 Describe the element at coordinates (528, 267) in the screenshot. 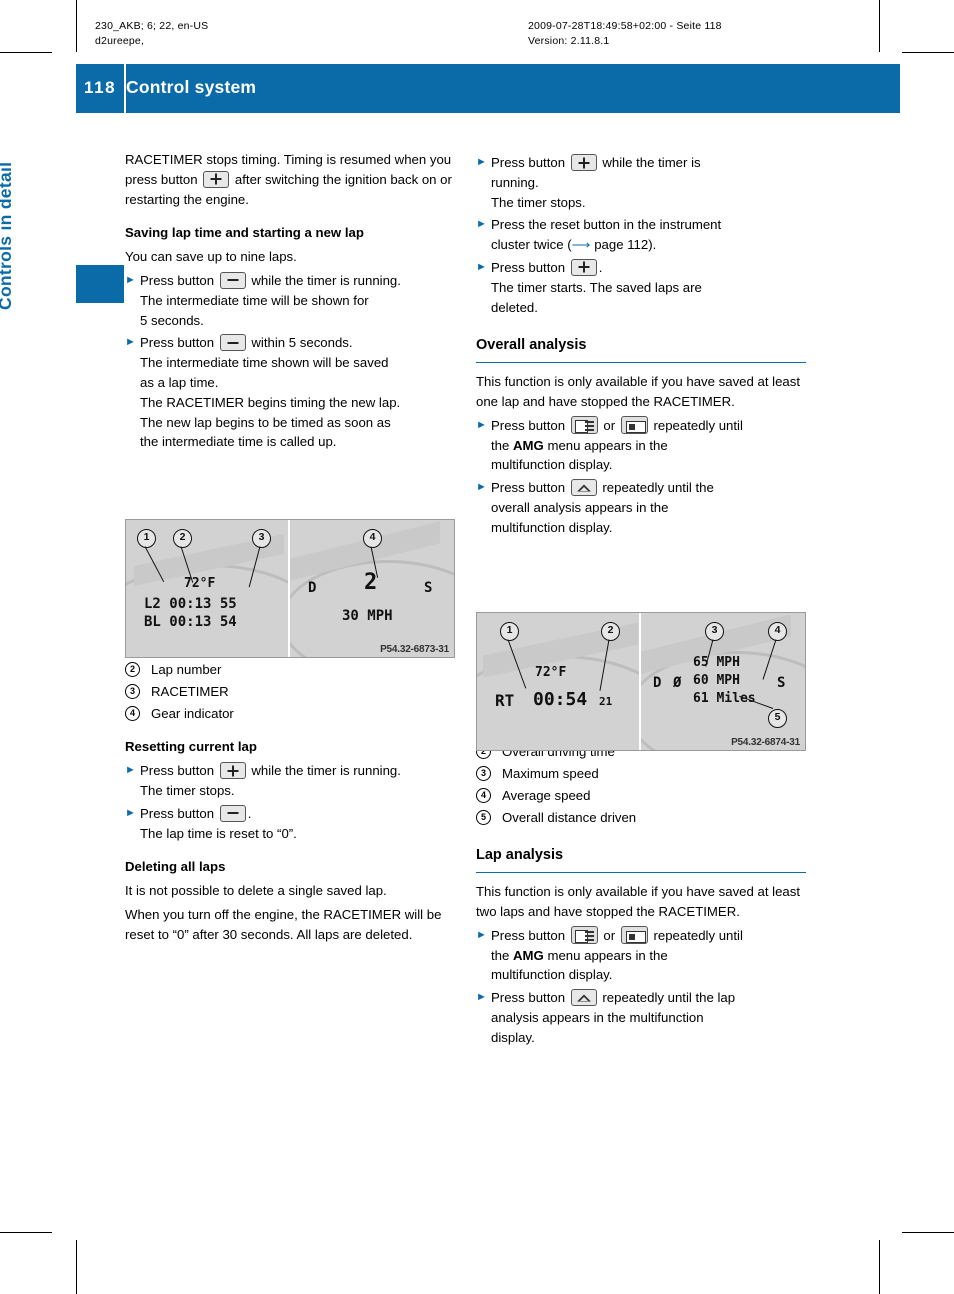

I see `r-step3-text-a: Press button` at that location.